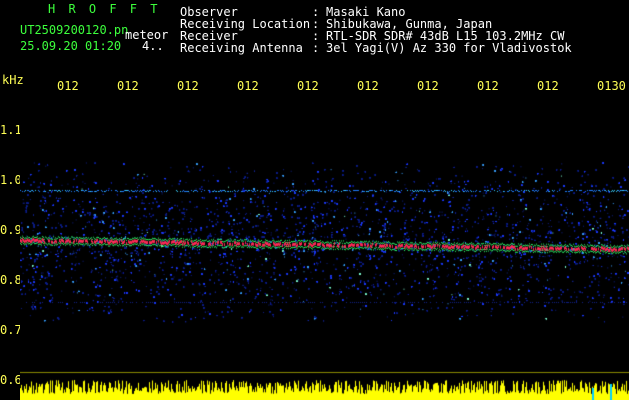 The height and width of the screenshot is (400, 629). I want to click on time-tick: 0130, so click(611, 86).